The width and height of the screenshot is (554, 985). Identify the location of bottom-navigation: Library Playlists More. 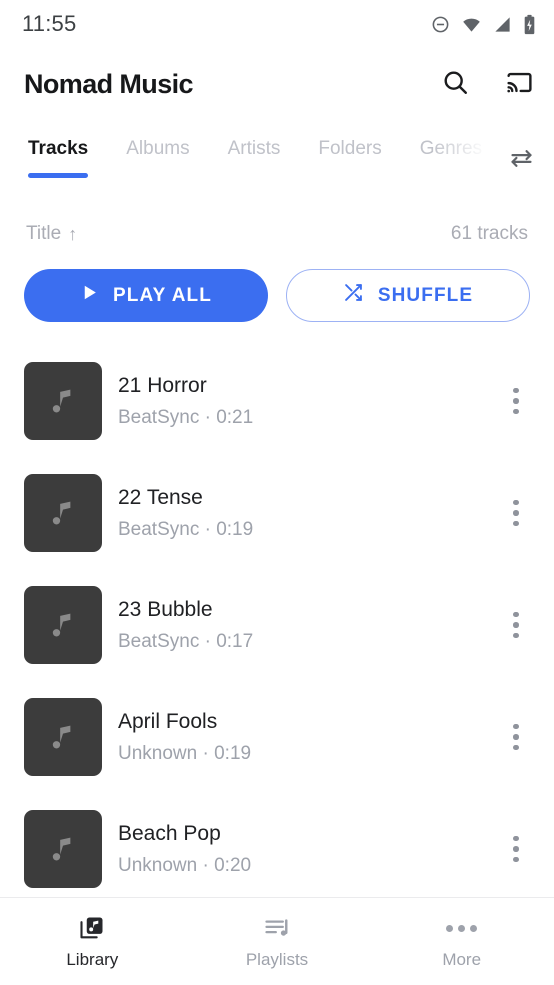
(277, 941).